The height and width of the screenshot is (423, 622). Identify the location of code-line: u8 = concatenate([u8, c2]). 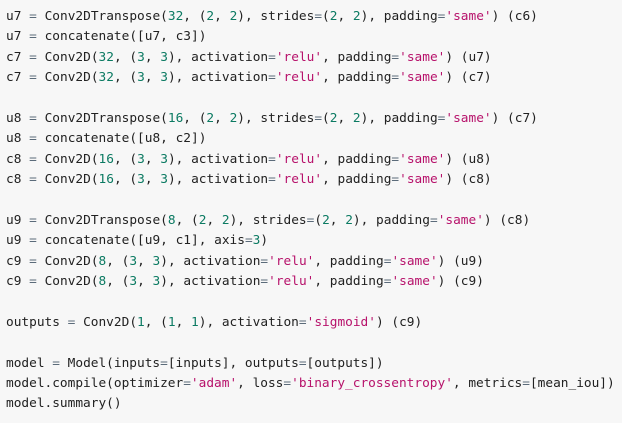
(106, 139).